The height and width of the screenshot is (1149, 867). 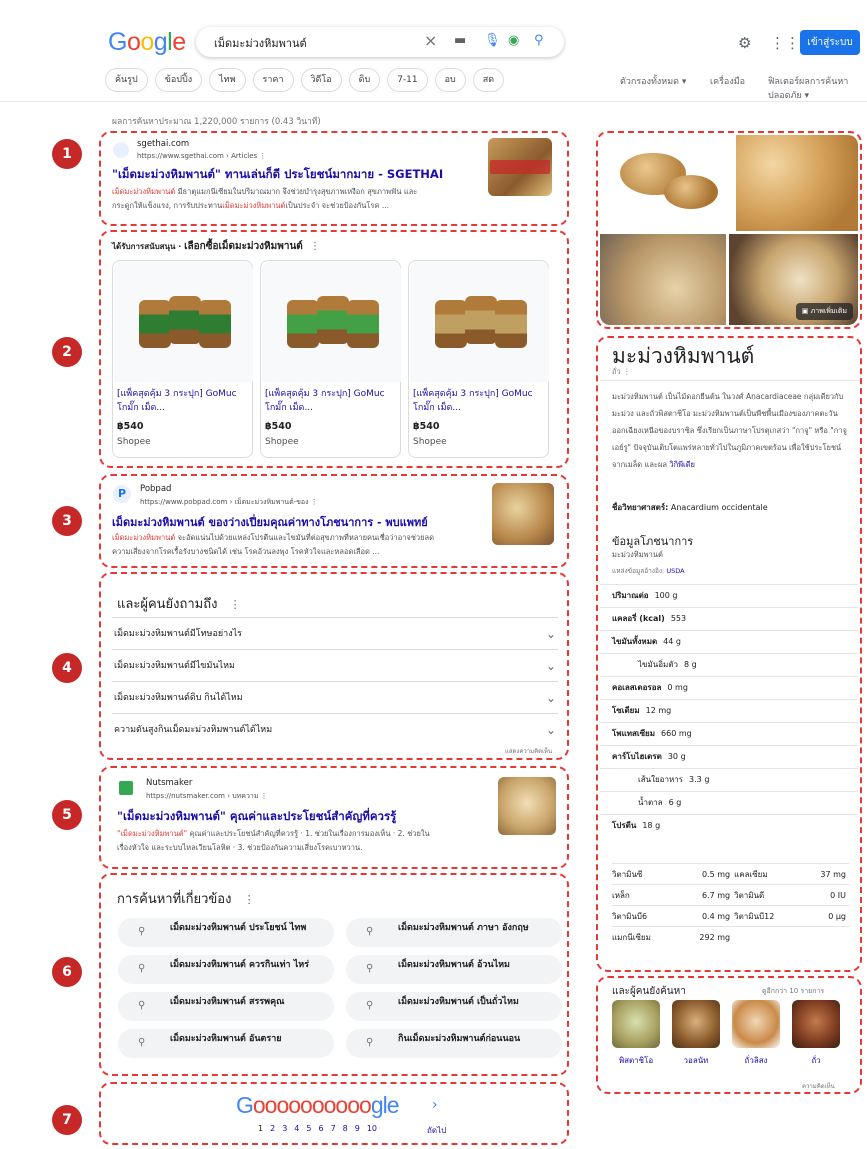 I want to click on lens-icon: ◉, so click(x=513, y=40).